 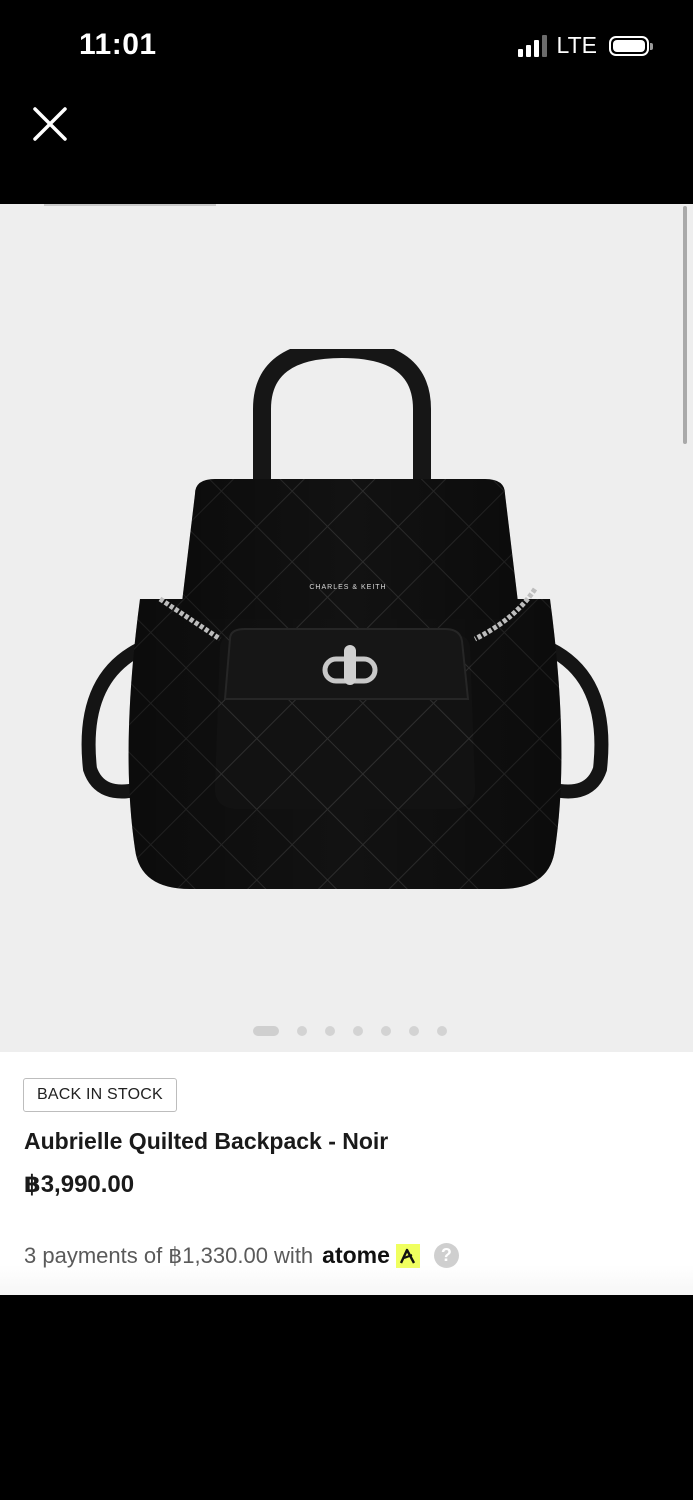 I want to click on product-name: Aubrielle Quilted Backpack - Noir, so click(x=206, y=1141).